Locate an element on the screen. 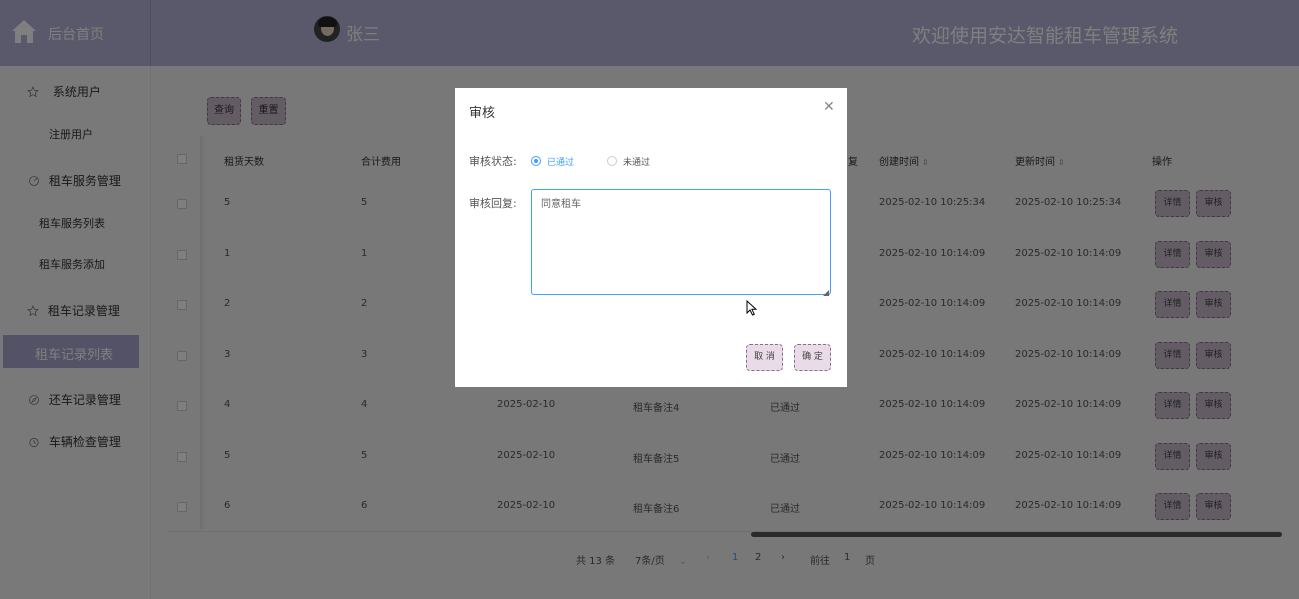 The width and height of the screenshot is (1299, 599). mouse-cursor-icon is located at coordinates (752, 308).